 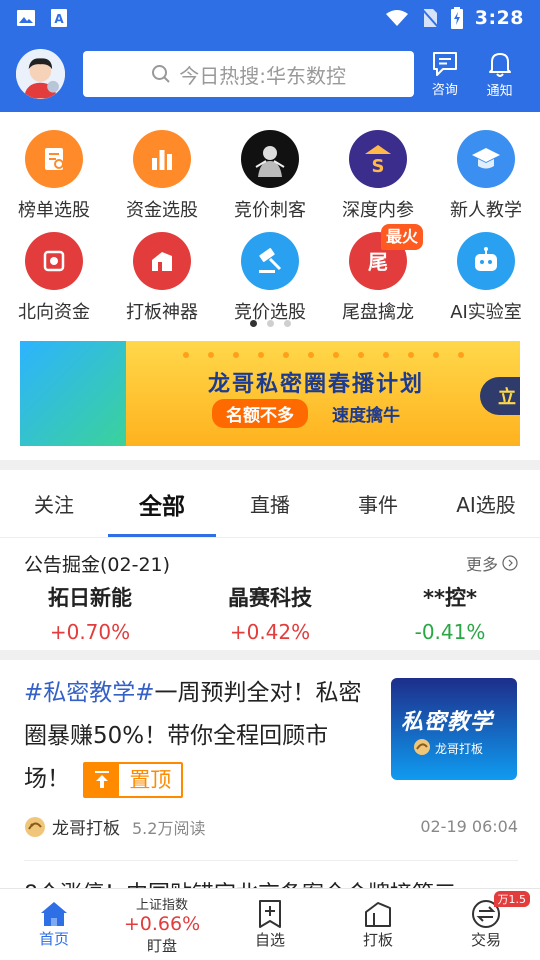 I want to click on feature-label: 榜单选股, so click(x=54, y=210).